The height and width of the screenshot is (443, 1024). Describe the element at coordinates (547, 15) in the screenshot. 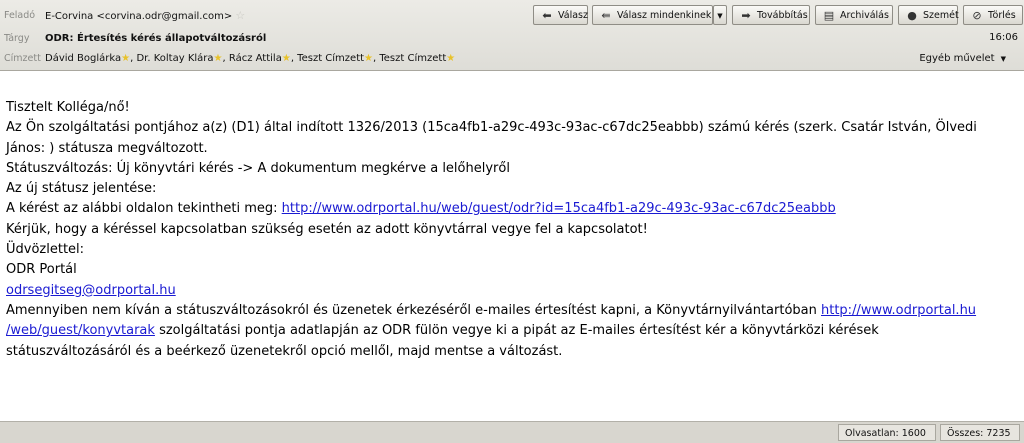

I see `reply-icon: ⬅` at that location.